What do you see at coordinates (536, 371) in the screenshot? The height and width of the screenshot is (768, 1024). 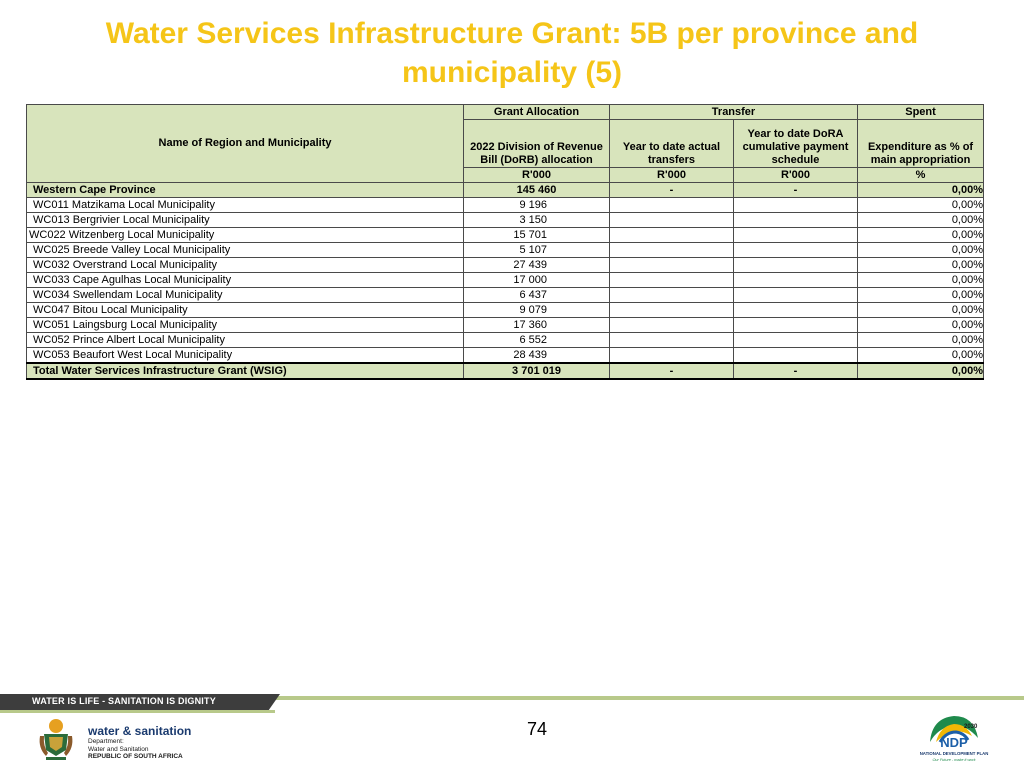 I see `row-allocation: 3 701 019` at bounding box center [536, 371].